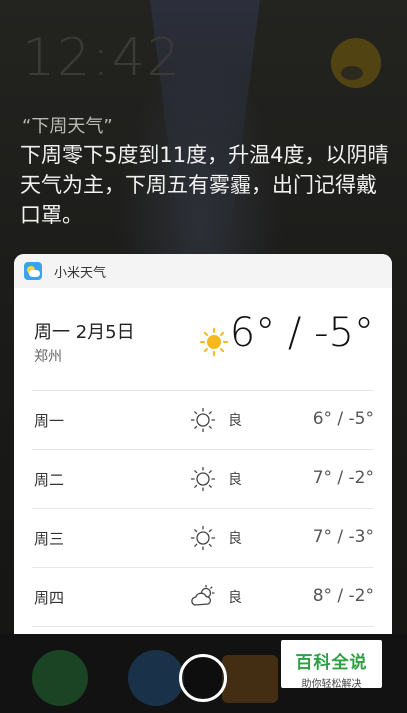  What do you see at coordinates (102, 58) in the screenshot?
I see `lockscreen-clock: 12:42` at bounding box center [102, 58].